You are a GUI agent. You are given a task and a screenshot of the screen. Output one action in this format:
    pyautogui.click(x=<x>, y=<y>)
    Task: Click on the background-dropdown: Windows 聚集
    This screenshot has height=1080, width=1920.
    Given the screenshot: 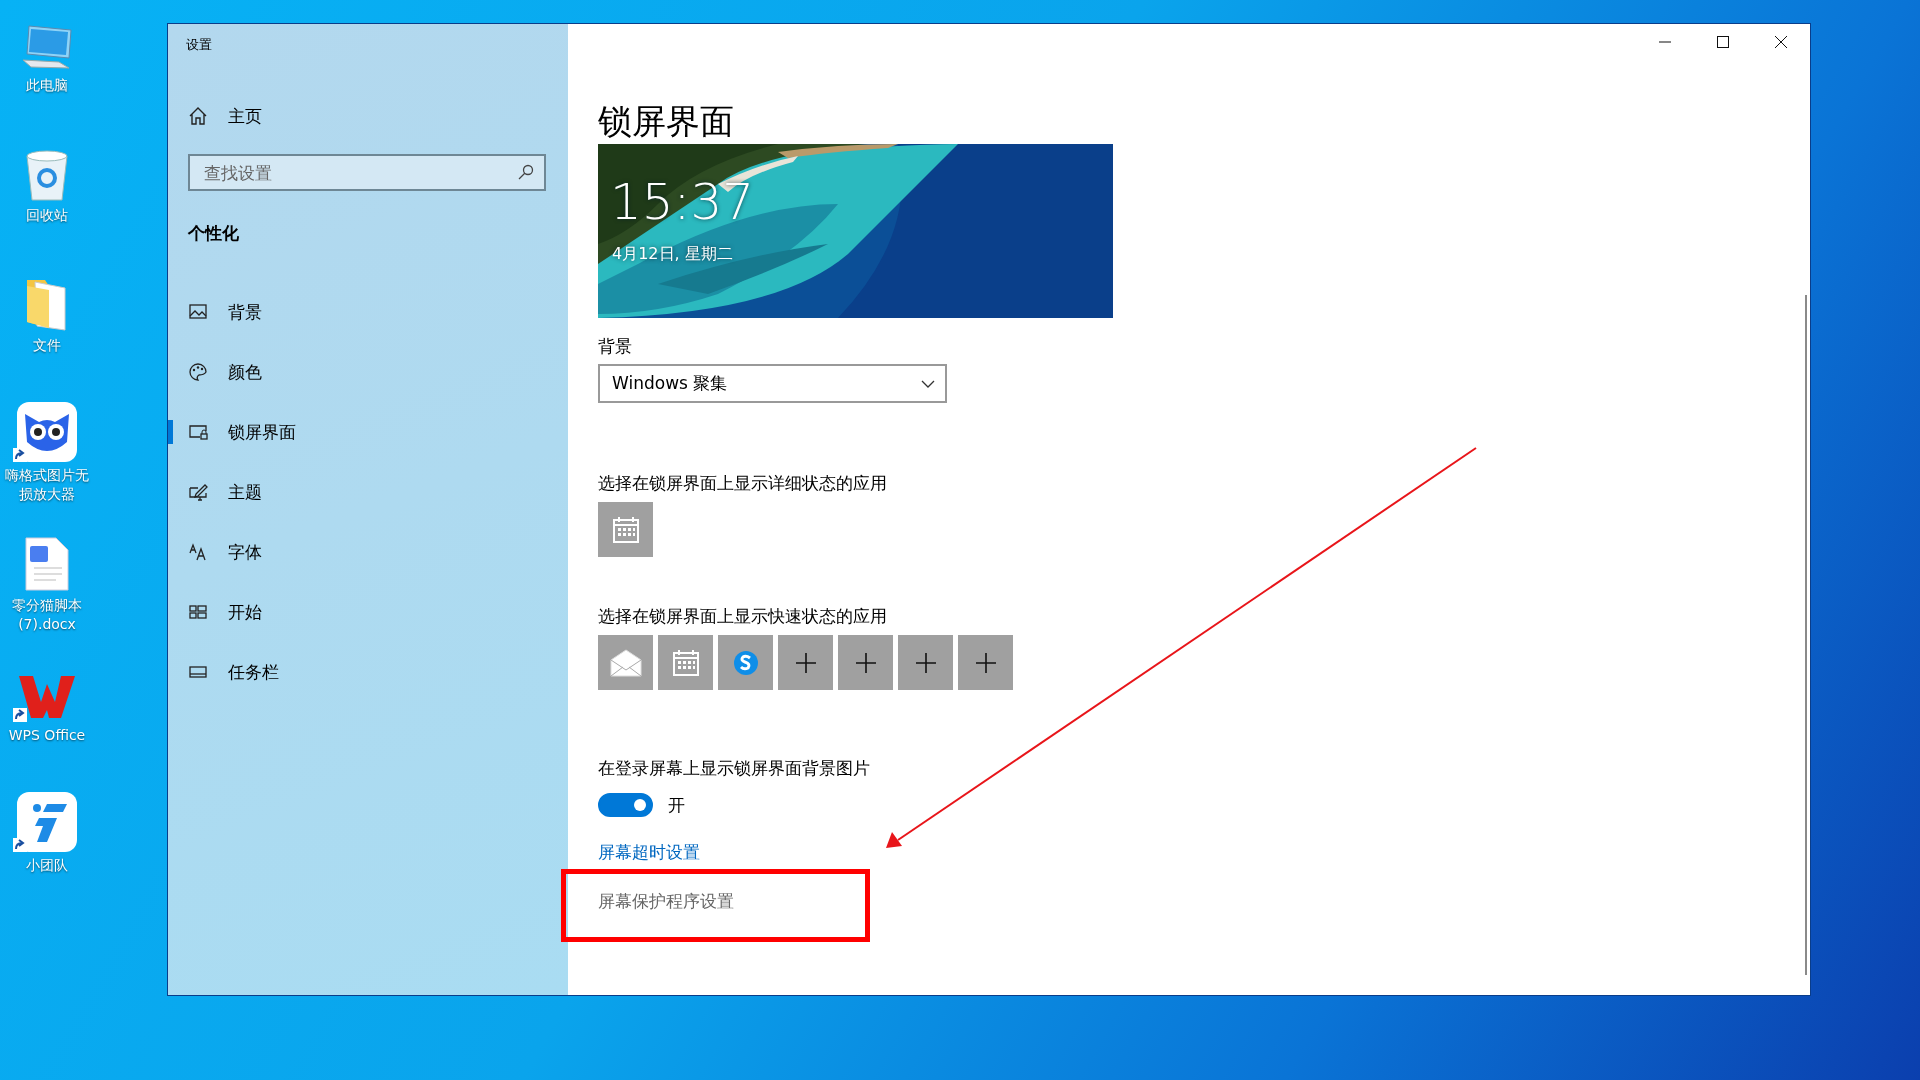 What is the action you would take?
    pyautogui.click(x=772, y=383)
    